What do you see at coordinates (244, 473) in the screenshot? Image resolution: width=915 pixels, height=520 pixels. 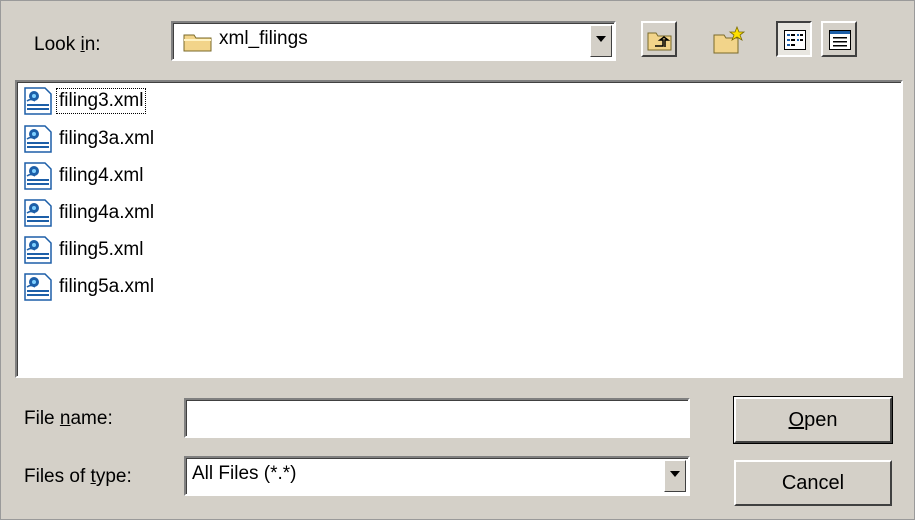 I see `file-type-value: All Files (*.*)` at bounding box center [244, 473].